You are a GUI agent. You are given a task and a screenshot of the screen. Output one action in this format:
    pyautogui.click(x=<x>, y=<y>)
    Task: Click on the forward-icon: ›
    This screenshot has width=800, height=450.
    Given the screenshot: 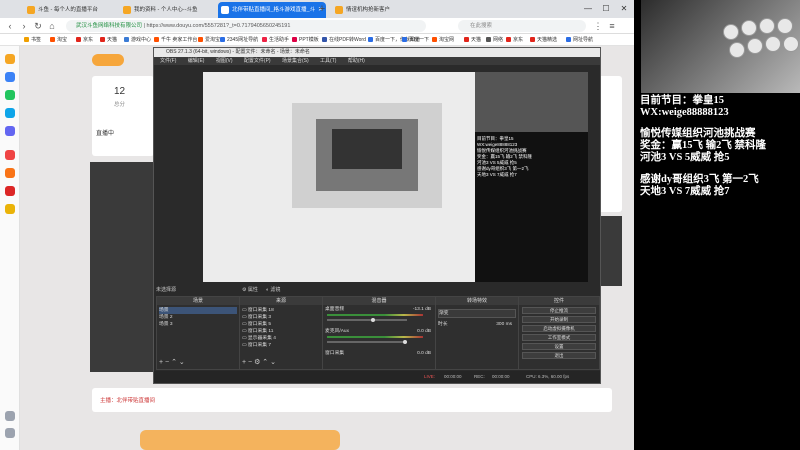 What is the action you would take?
    pyautogui.click(x=24, y=26)
    